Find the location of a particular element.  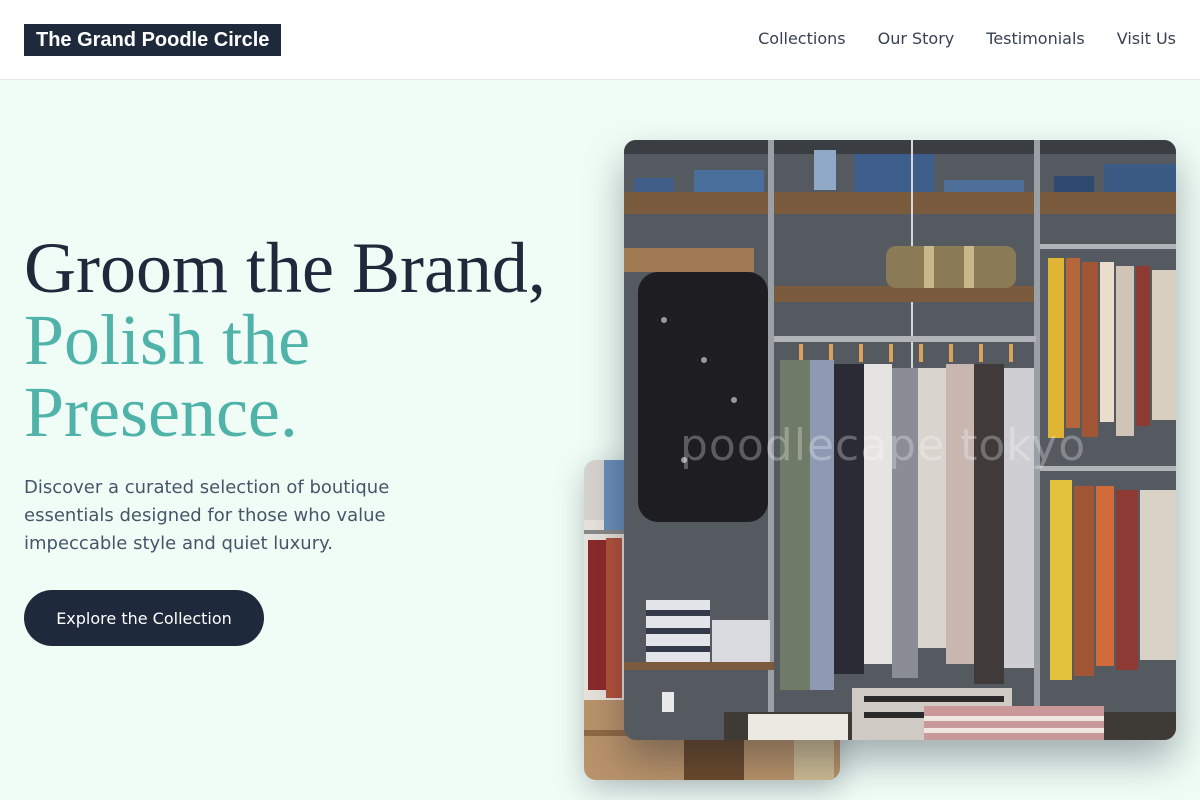

nav-link-our-story: Our Story is located at coordinates (916, 39).